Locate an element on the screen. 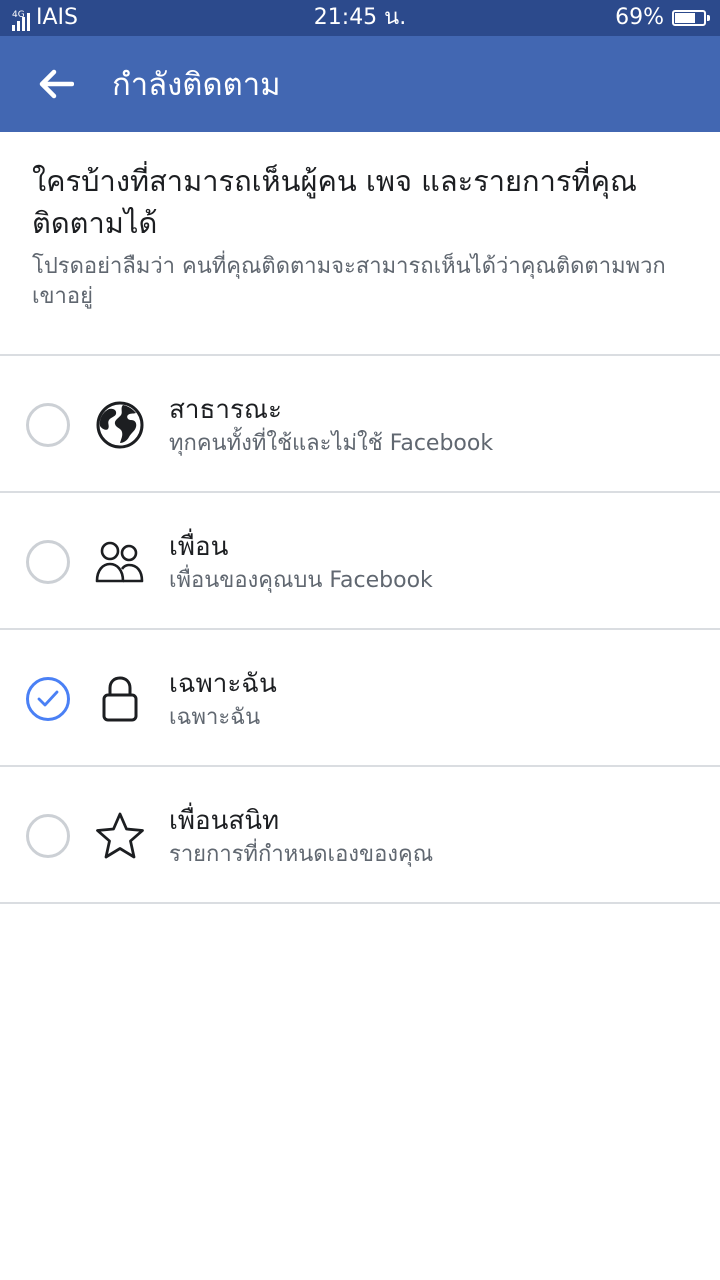  option-label: เพื่อนสนิท is located at coordinates (224, 821).